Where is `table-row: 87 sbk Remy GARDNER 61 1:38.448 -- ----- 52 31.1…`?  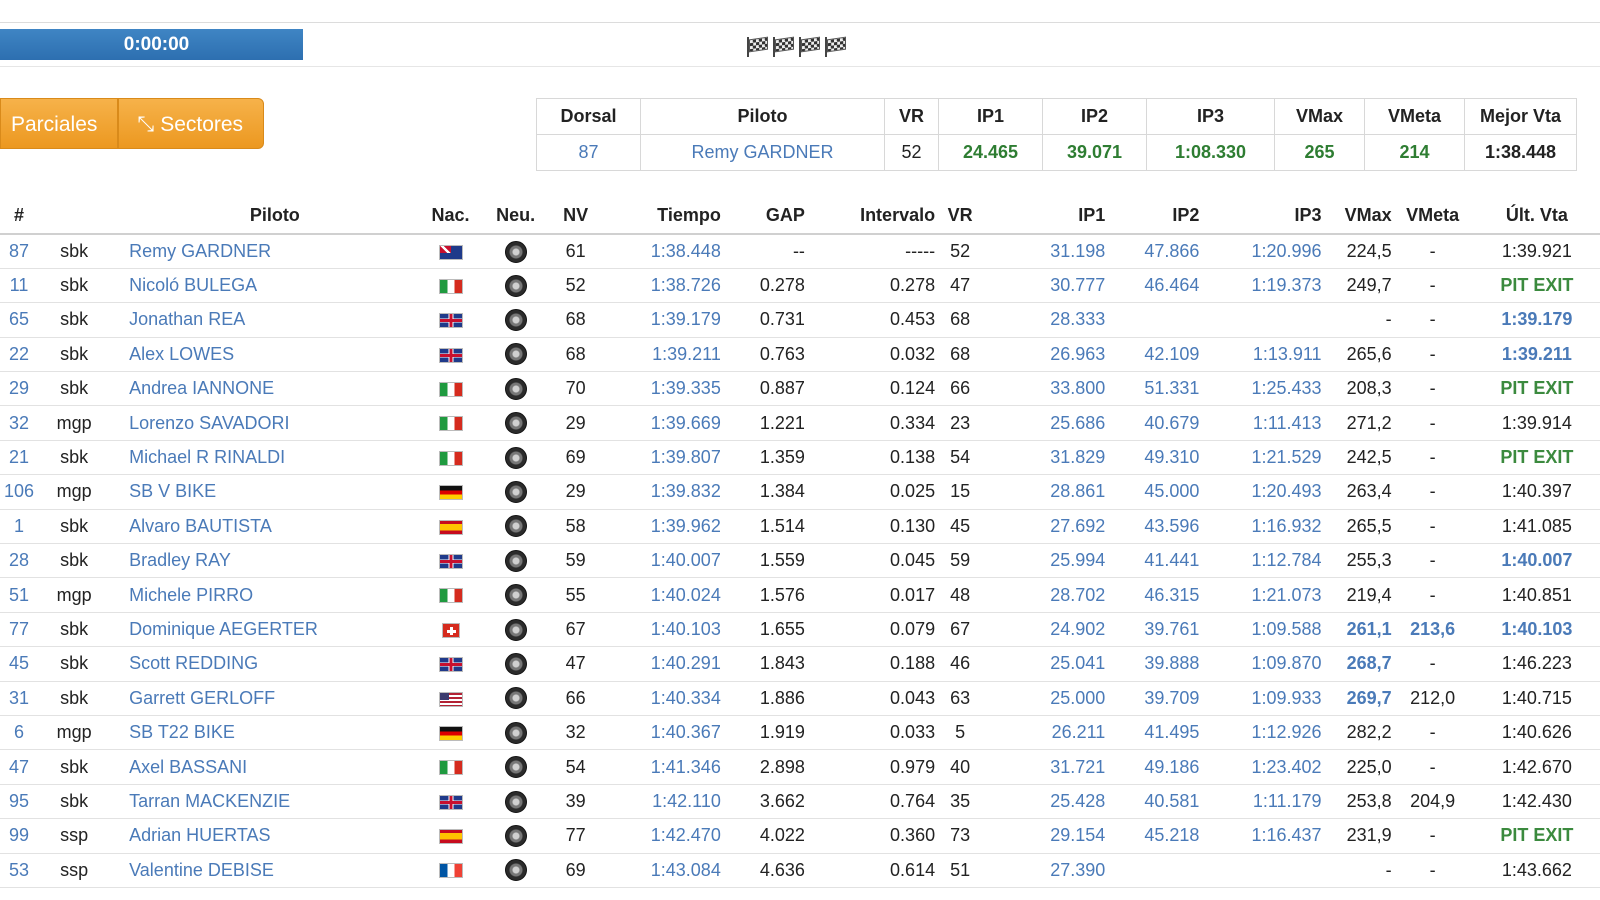
table-row: 87 sbk Remy GARDNER 61 1:38.448 -- ----- 52 31.1… is located at coordinates (800, 251).